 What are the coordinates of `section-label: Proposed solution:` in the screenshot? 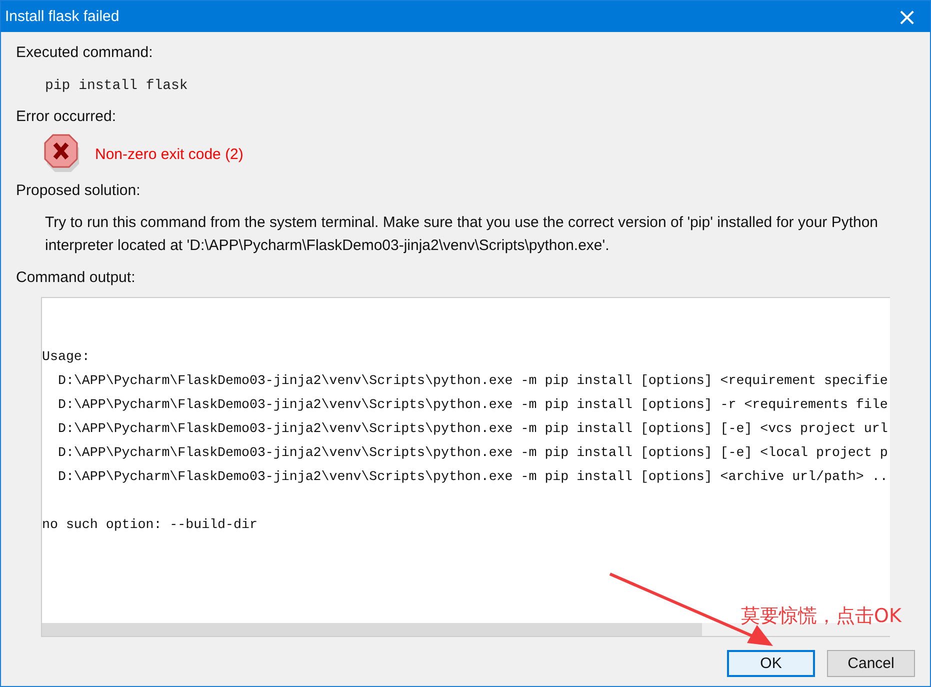 It's located at (79, 191).